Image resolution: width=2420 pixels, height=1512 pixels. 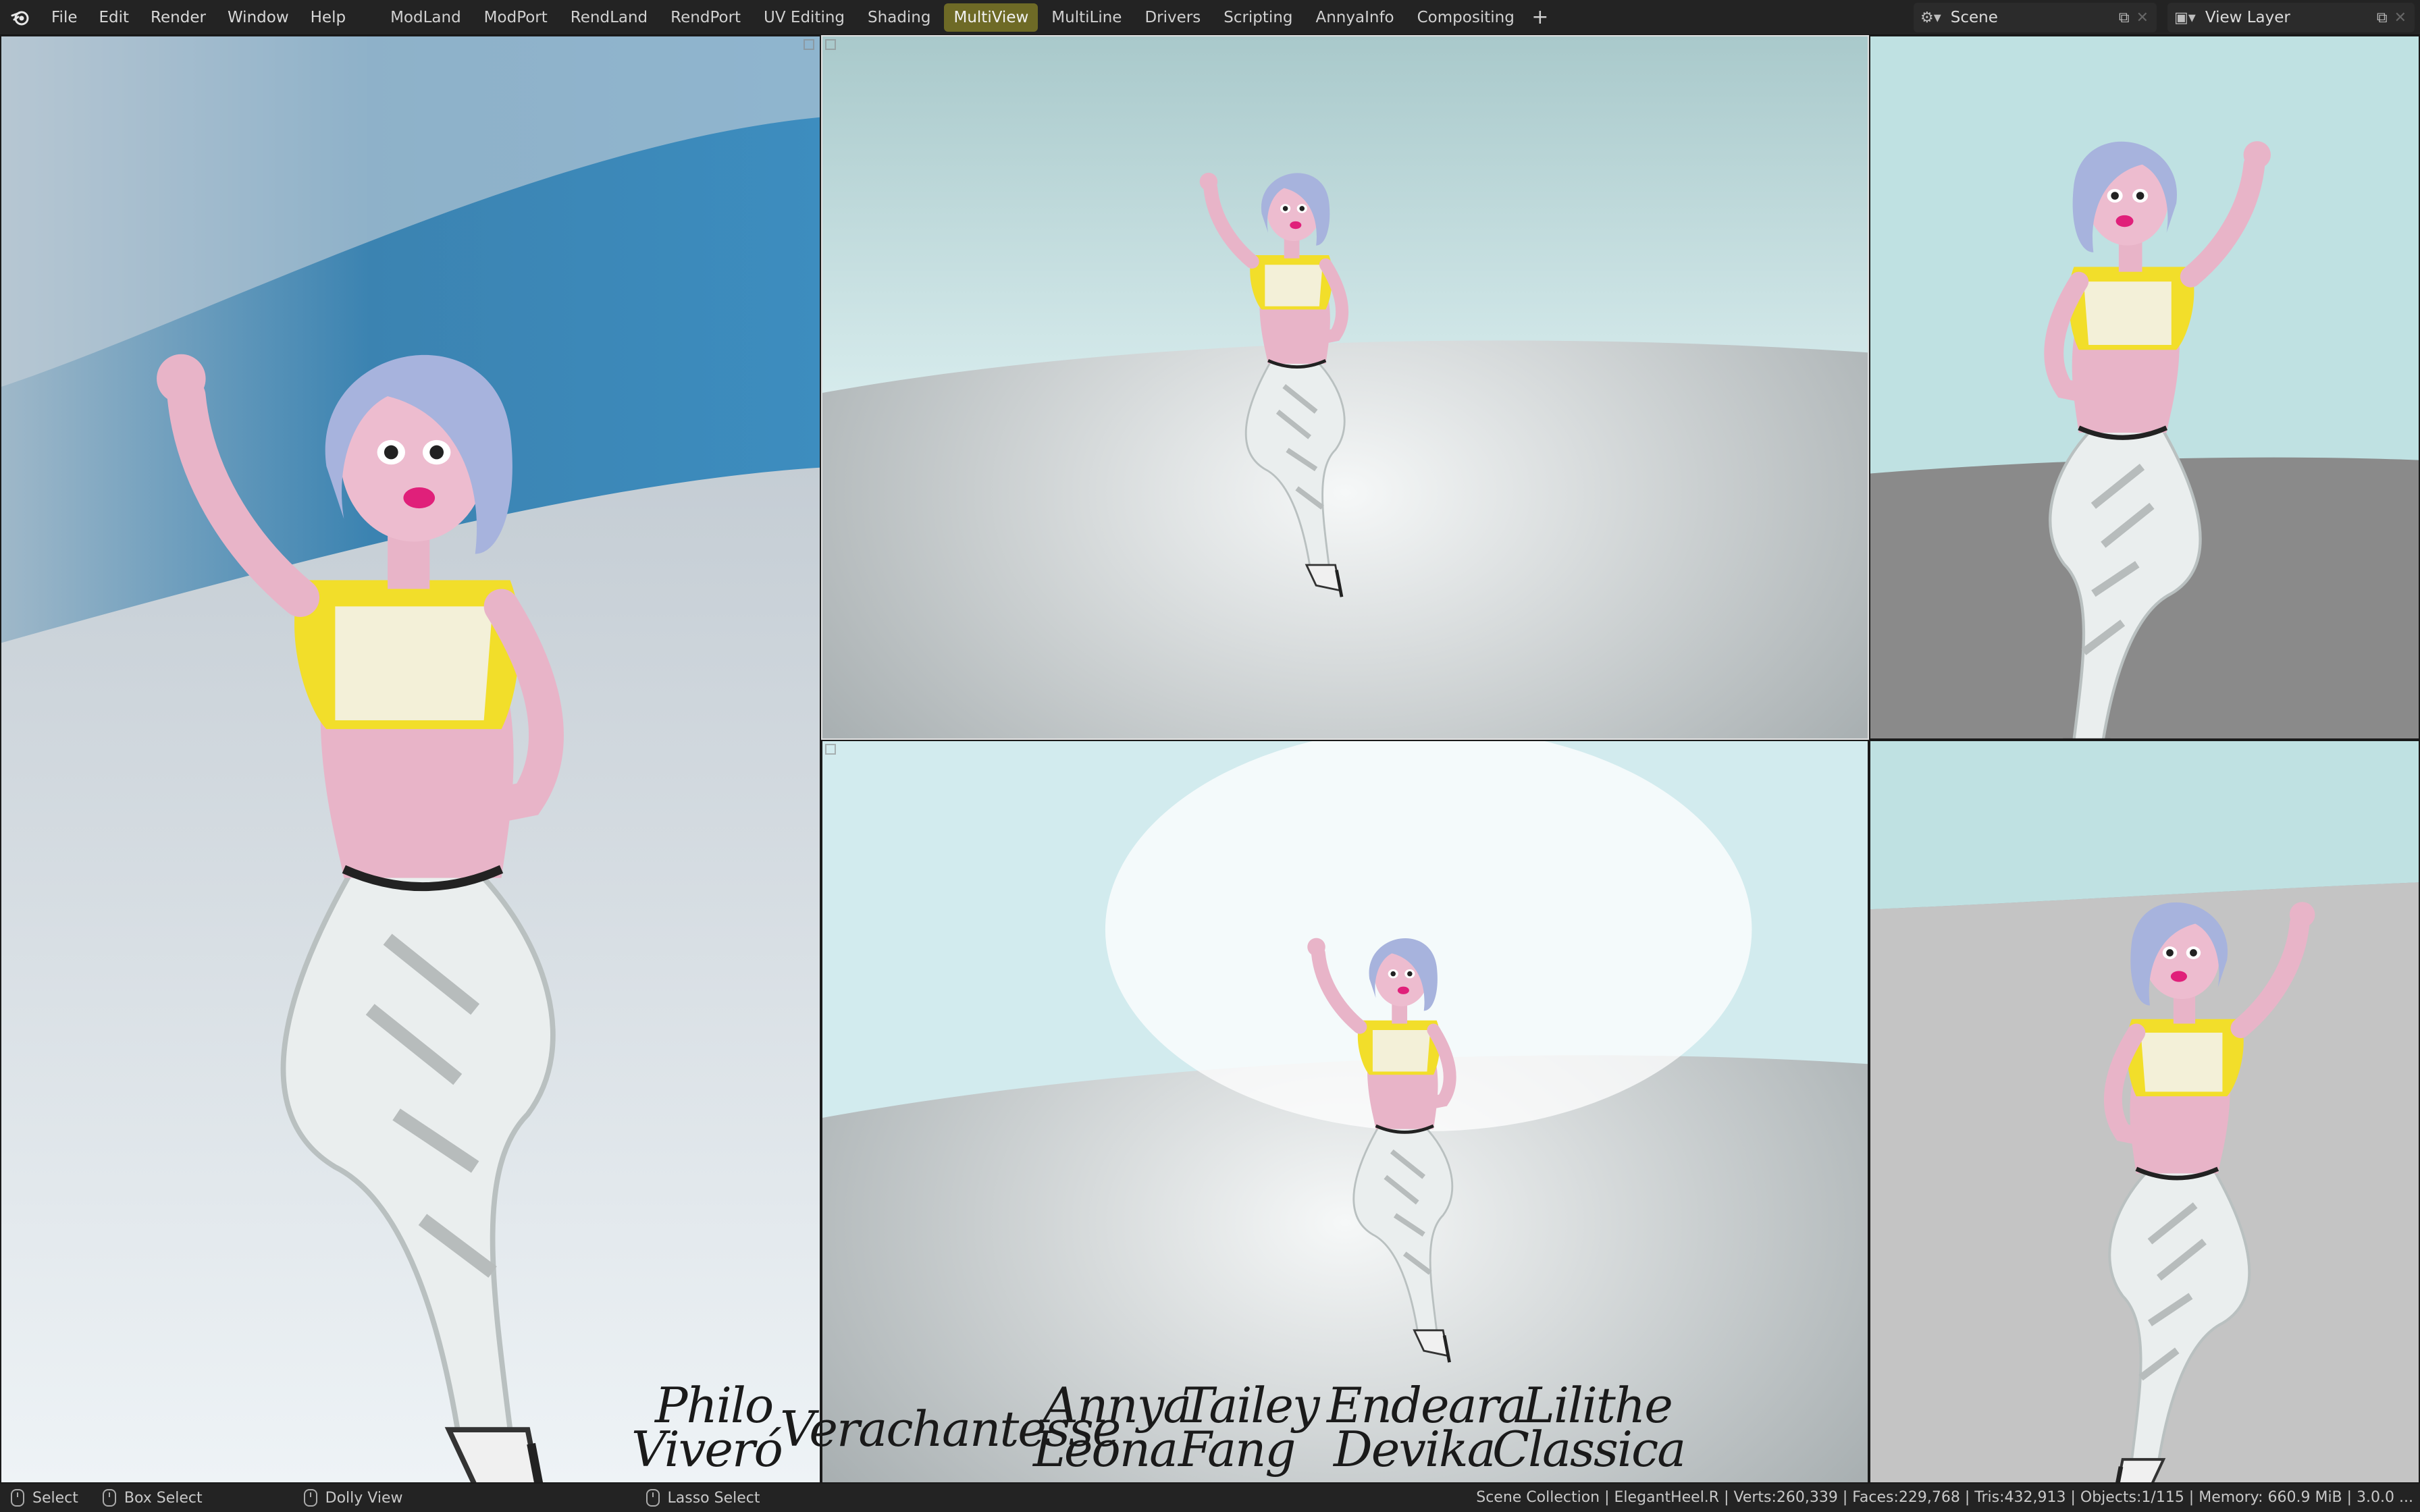 What do you see at coordinates (1258, 17) in the screenshot?
I see `tab-scripting: Scripting` at bounding box center [1258, 17].